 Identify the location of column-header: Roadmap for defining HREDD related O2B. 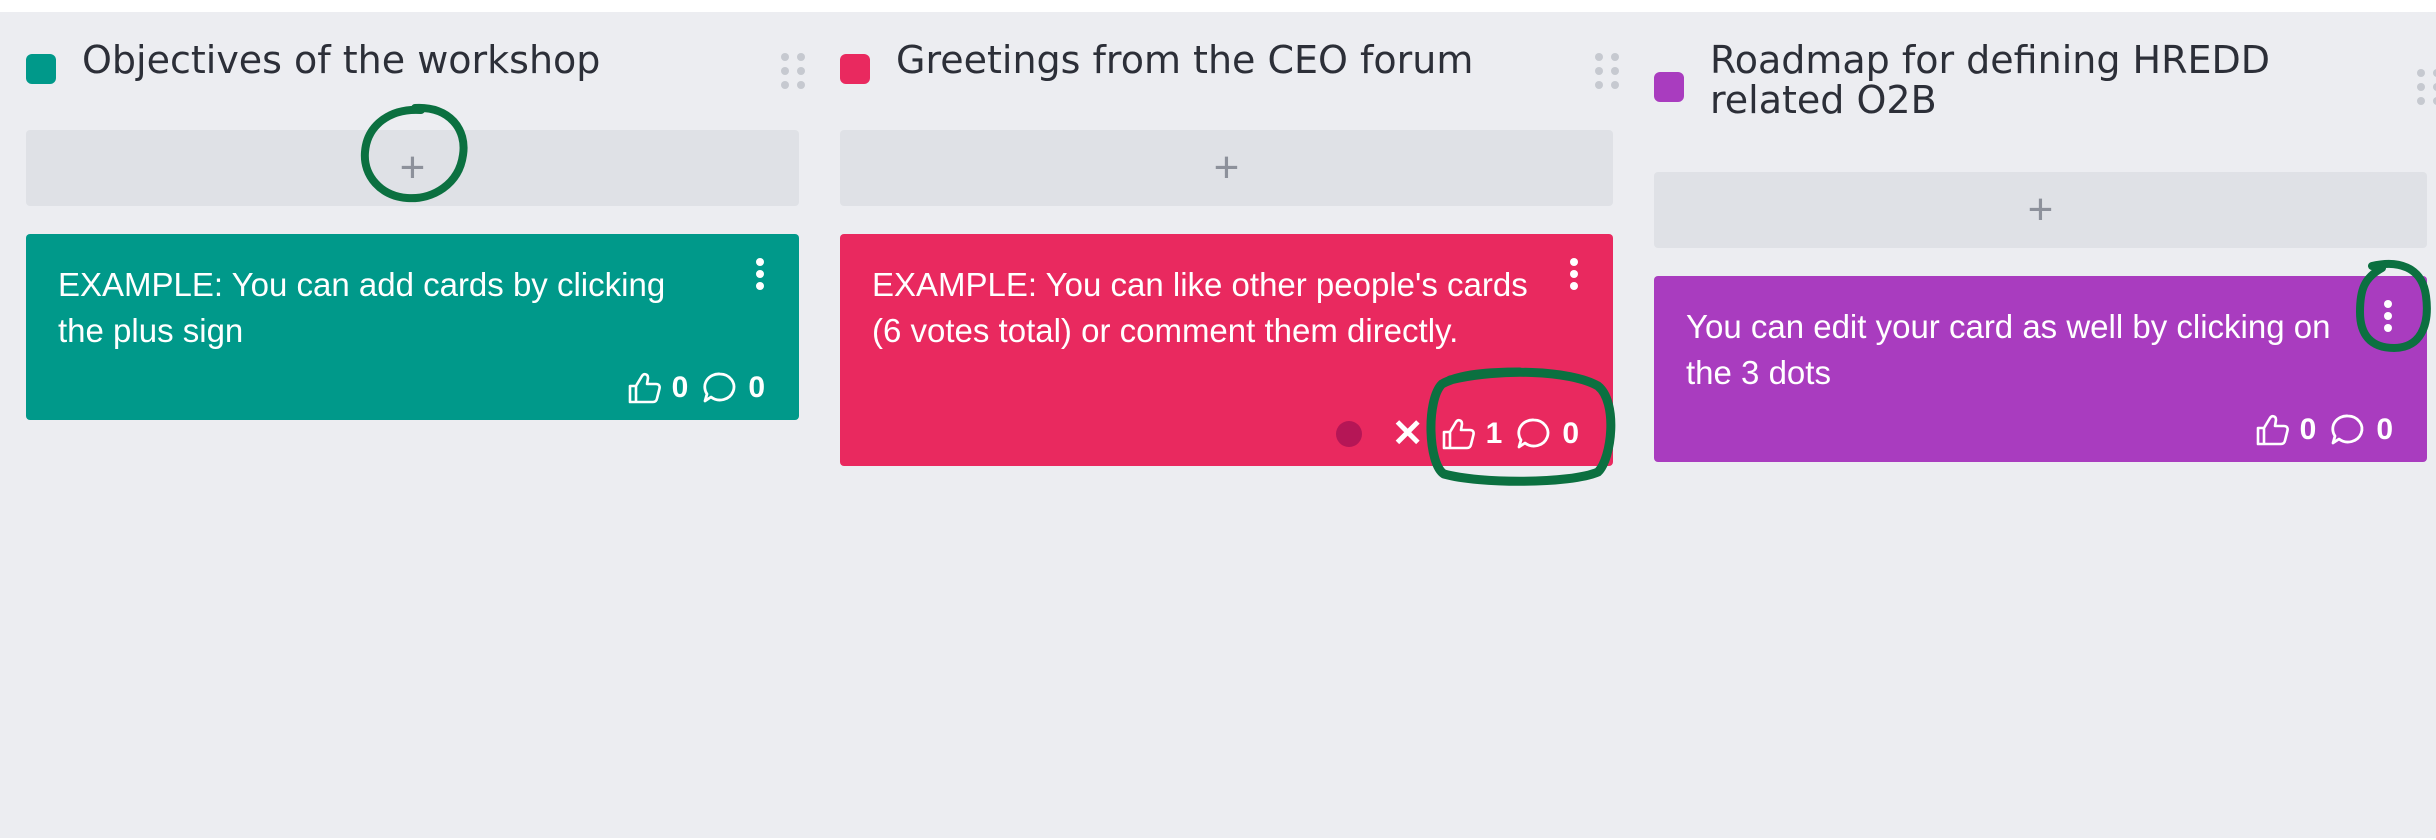
(2045, 66).